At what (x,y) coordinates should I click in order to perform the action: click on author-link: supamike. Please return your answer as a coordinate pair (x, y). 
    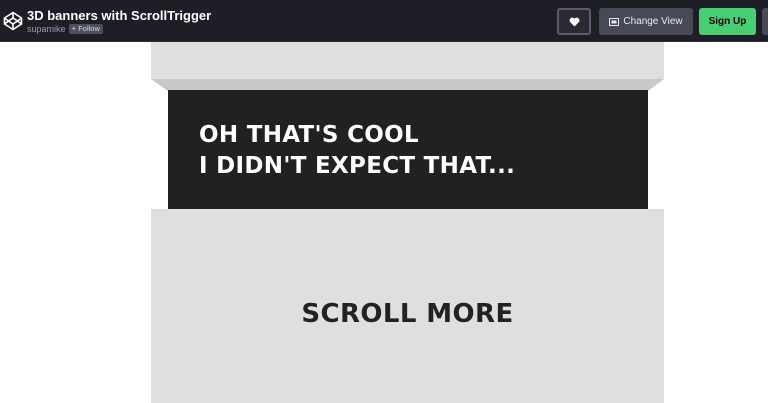
    Looking at the image, I should click on (46, 29).